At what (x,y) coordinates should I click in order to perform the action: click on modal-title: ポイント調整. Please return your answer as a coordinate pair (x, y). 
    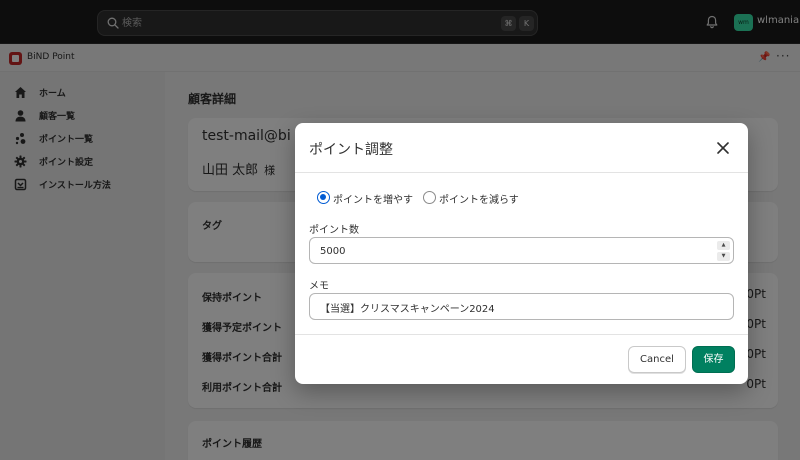
    Looking at the image, I should click on (351, 150).